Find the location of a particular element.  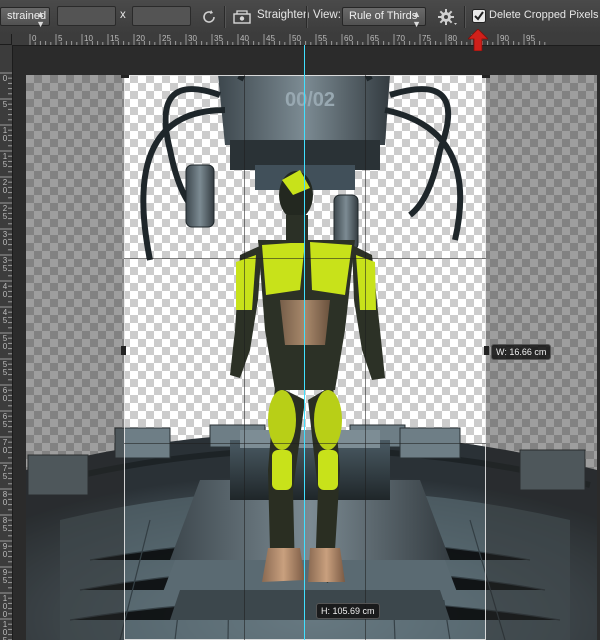

checkbox-icon is located at coordinates (479, 18).